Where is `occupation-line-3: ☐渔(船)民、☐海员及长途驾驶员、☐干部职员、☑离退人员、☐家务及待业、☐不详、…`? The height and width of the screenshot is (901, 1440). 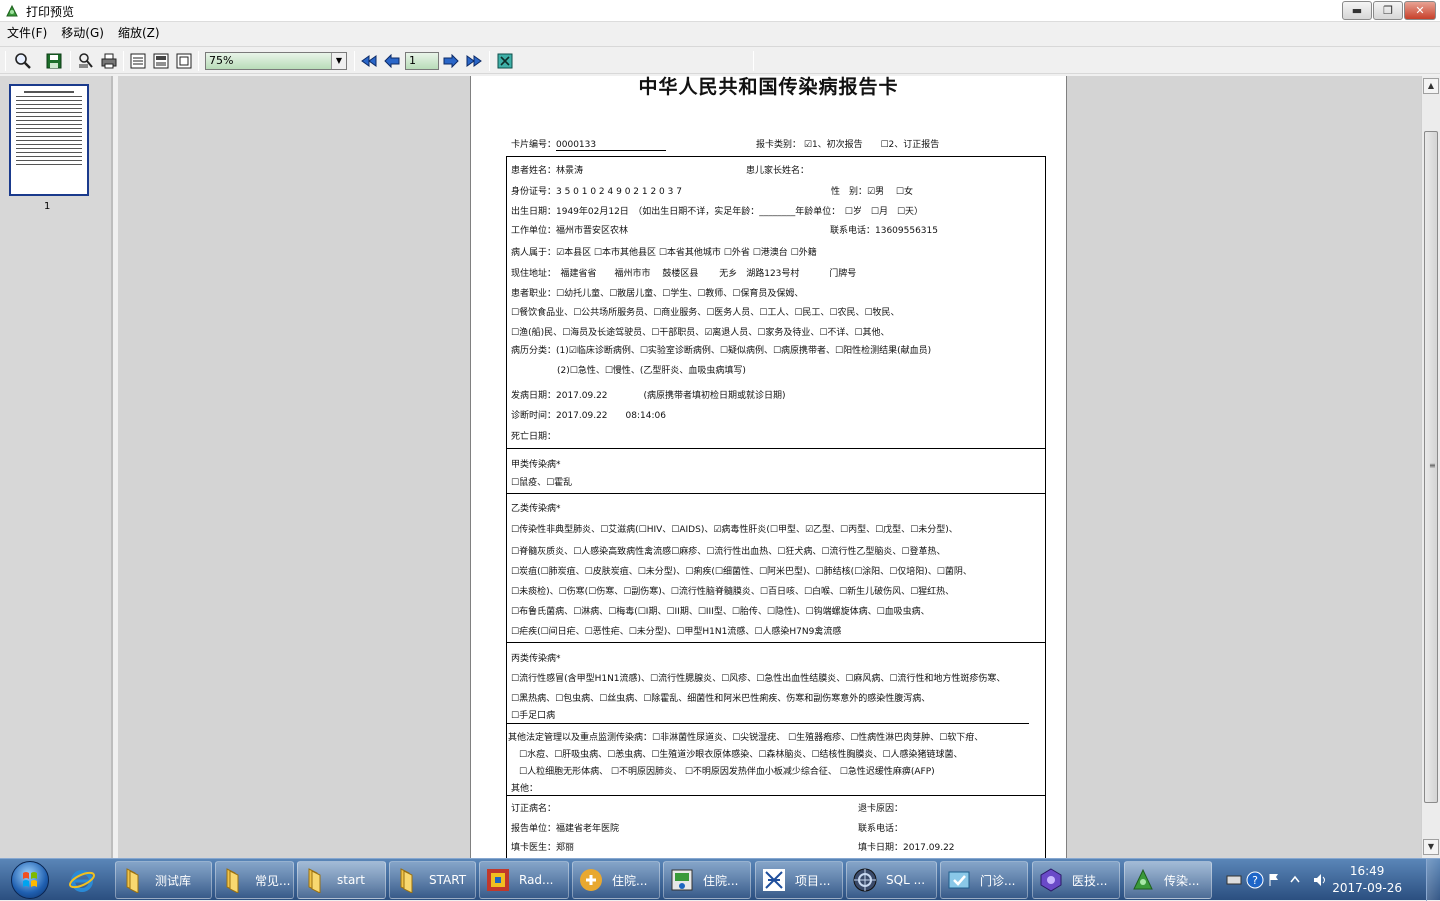
occupation-line-3: ☐渔(船)民、☐海员及长途驾驶员、☐干部职员、☑离退人员、☐家务及待业、☐不详、… is located at coordinates (700, 333).